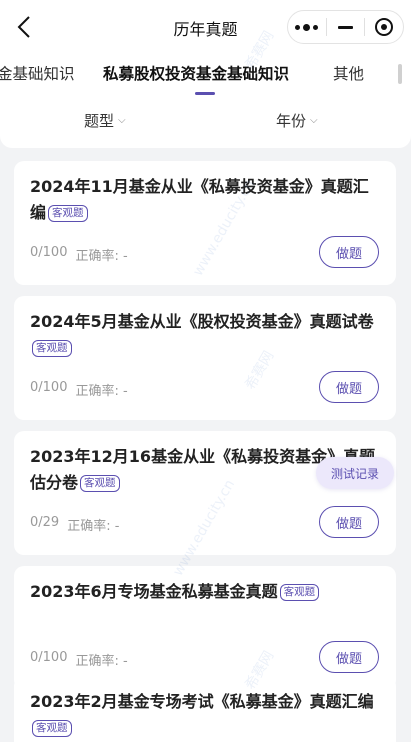 The width and height of the screenshot is (411, 742). Describe the element at coordinates (45, 522) in the screenshot. I see `progress-count: 0/29` at that location.